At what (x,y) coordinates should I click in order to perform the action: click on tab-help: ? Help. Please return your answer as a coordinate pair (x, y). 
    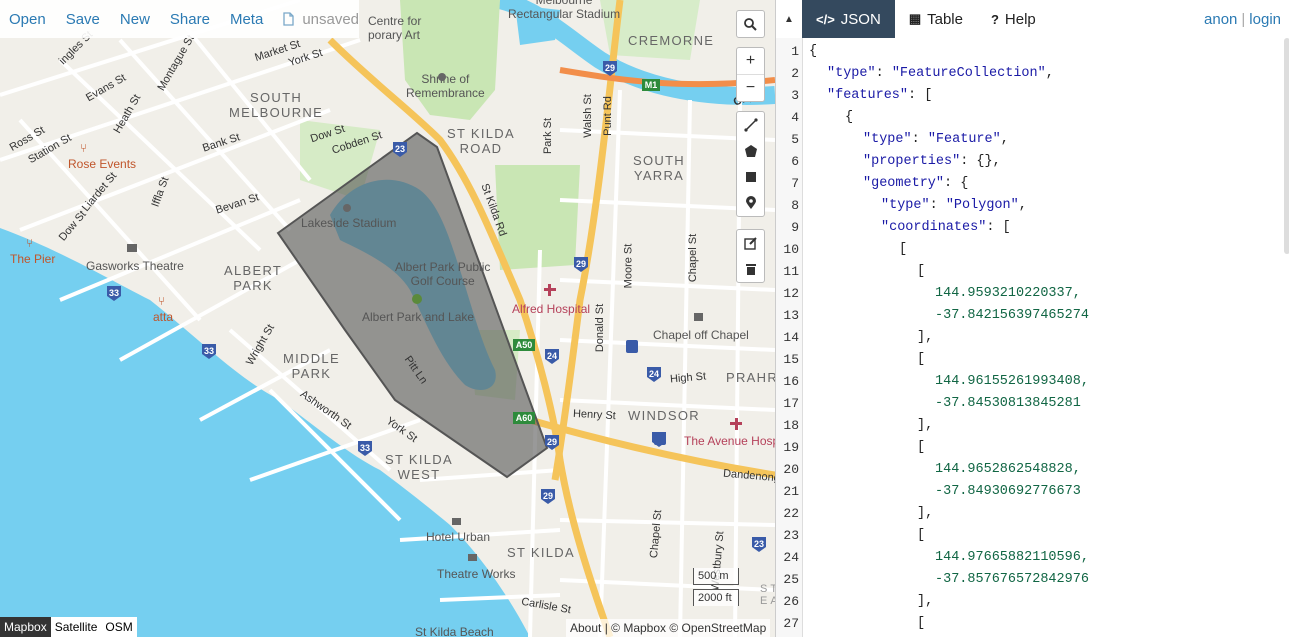
    Looking at the image, I should click on (1013, 19).